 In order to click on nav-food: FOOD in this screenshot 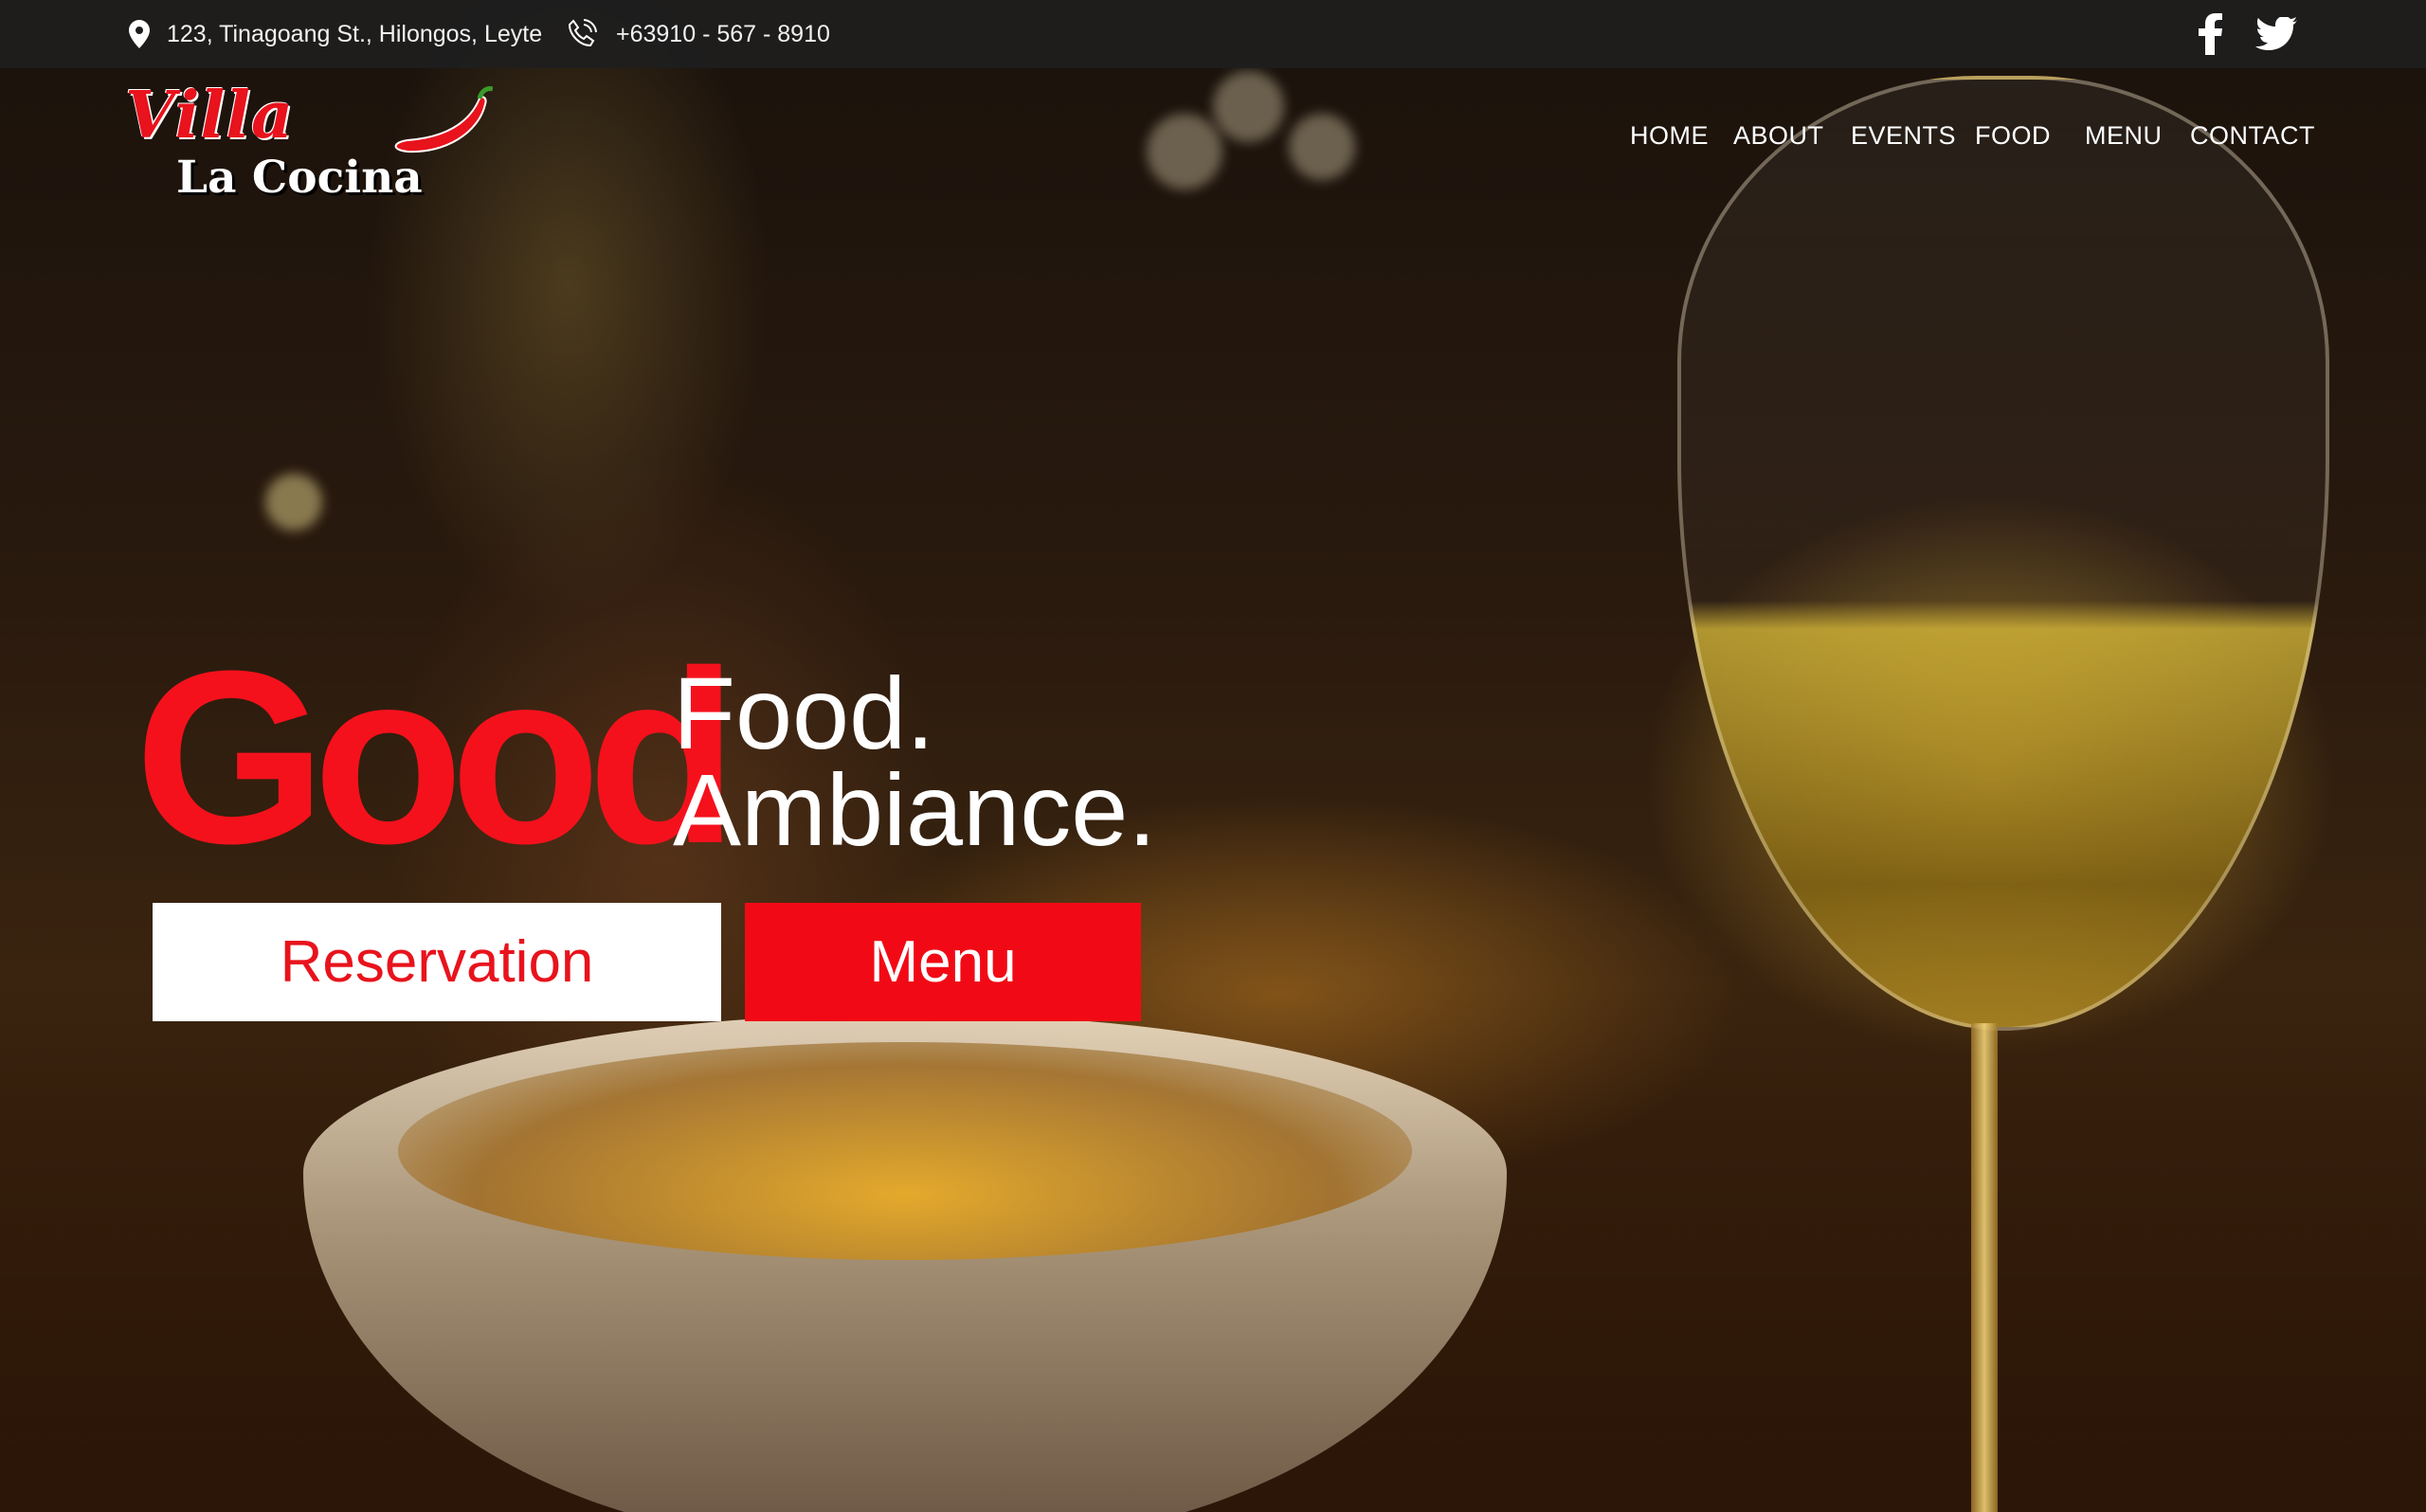, I will do `click(2013, 140)`.